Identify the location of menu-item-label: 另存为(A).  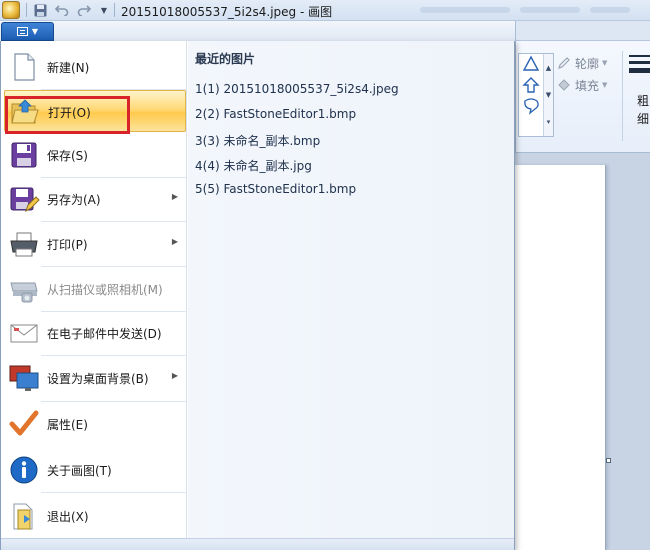
(74, 200).